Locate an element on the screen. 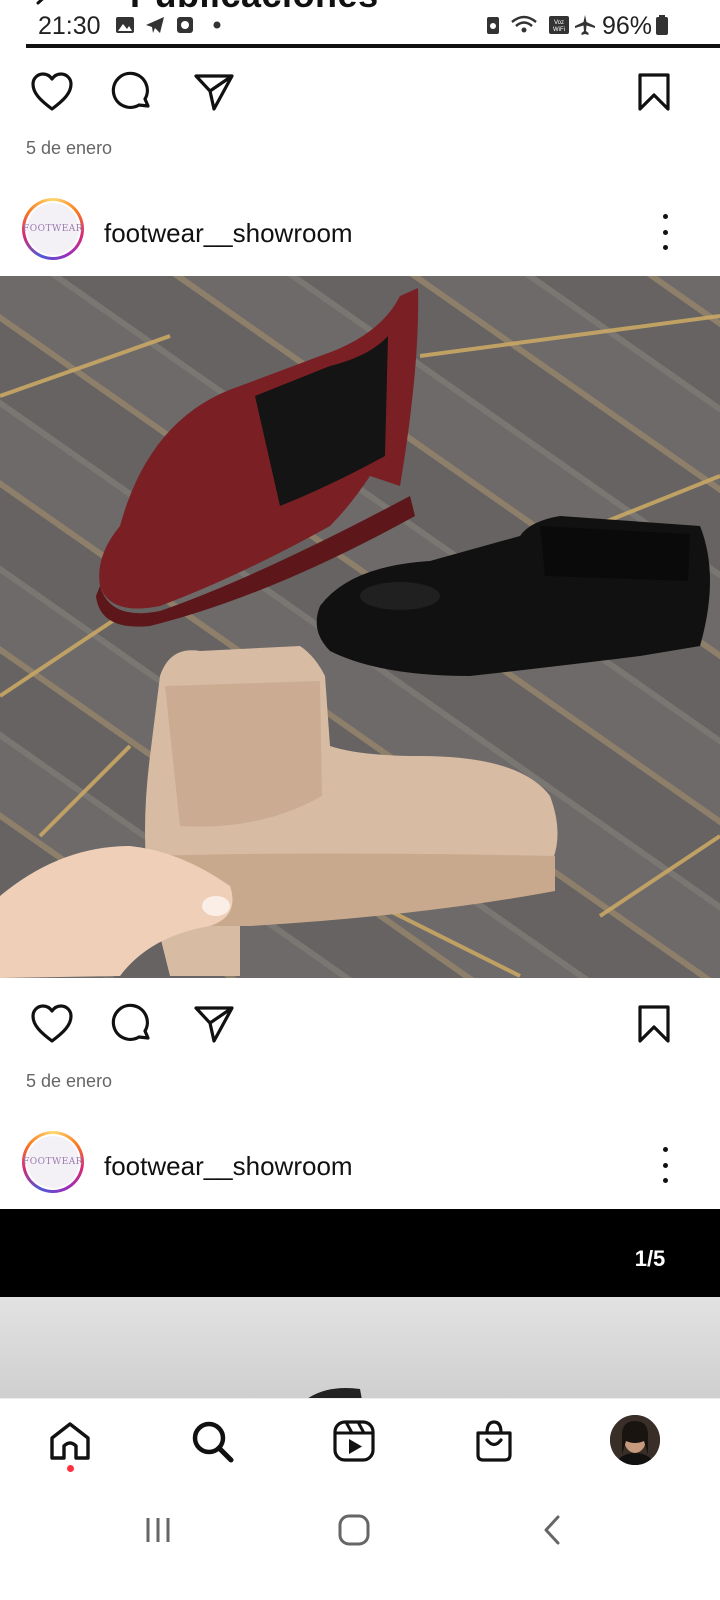  header-divider is located at coordinates (373, 46).